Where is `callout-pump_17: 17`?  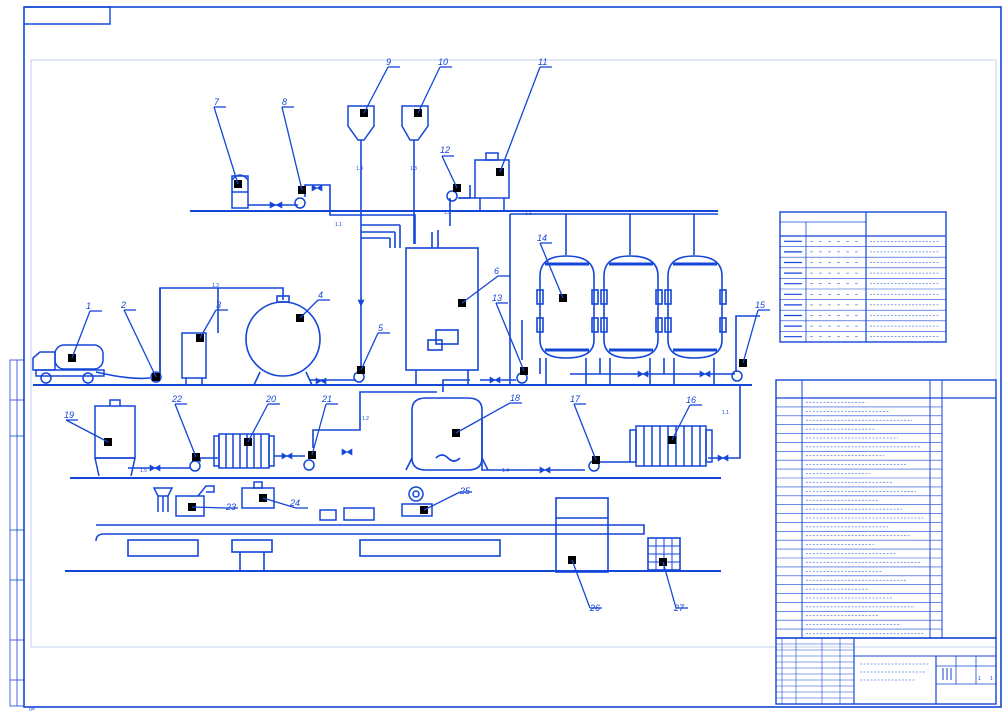 callout-pump_17: 17 is located at coordinates (585, 429).